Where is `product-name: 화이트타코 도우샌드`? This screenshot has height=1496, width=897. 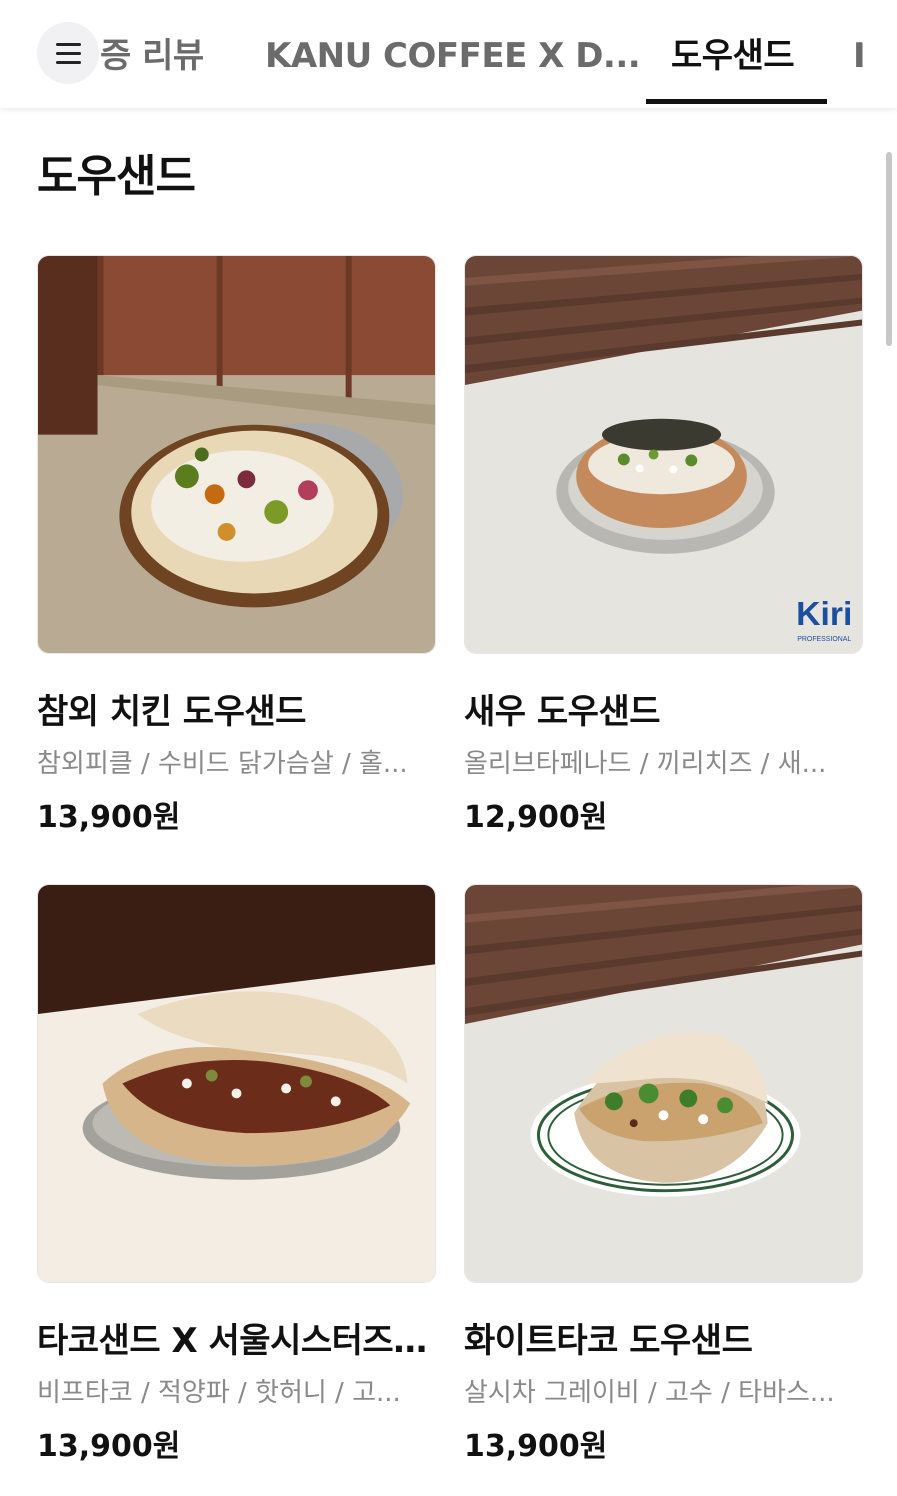
product-name: 화이트타코 도우샌드 is located at coordinates (608, 1341).